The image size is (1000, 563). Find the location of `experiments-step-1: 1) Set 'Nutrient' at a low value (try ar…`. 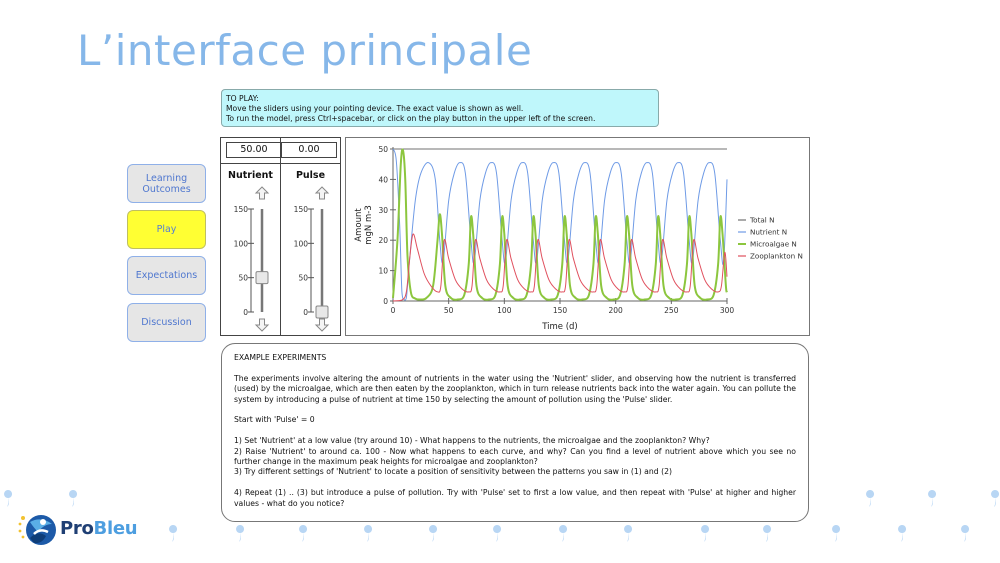

experiments-step-1: 1) Set 'Nutrient' at a low value (try ar… is located at coordinates (472, 441).